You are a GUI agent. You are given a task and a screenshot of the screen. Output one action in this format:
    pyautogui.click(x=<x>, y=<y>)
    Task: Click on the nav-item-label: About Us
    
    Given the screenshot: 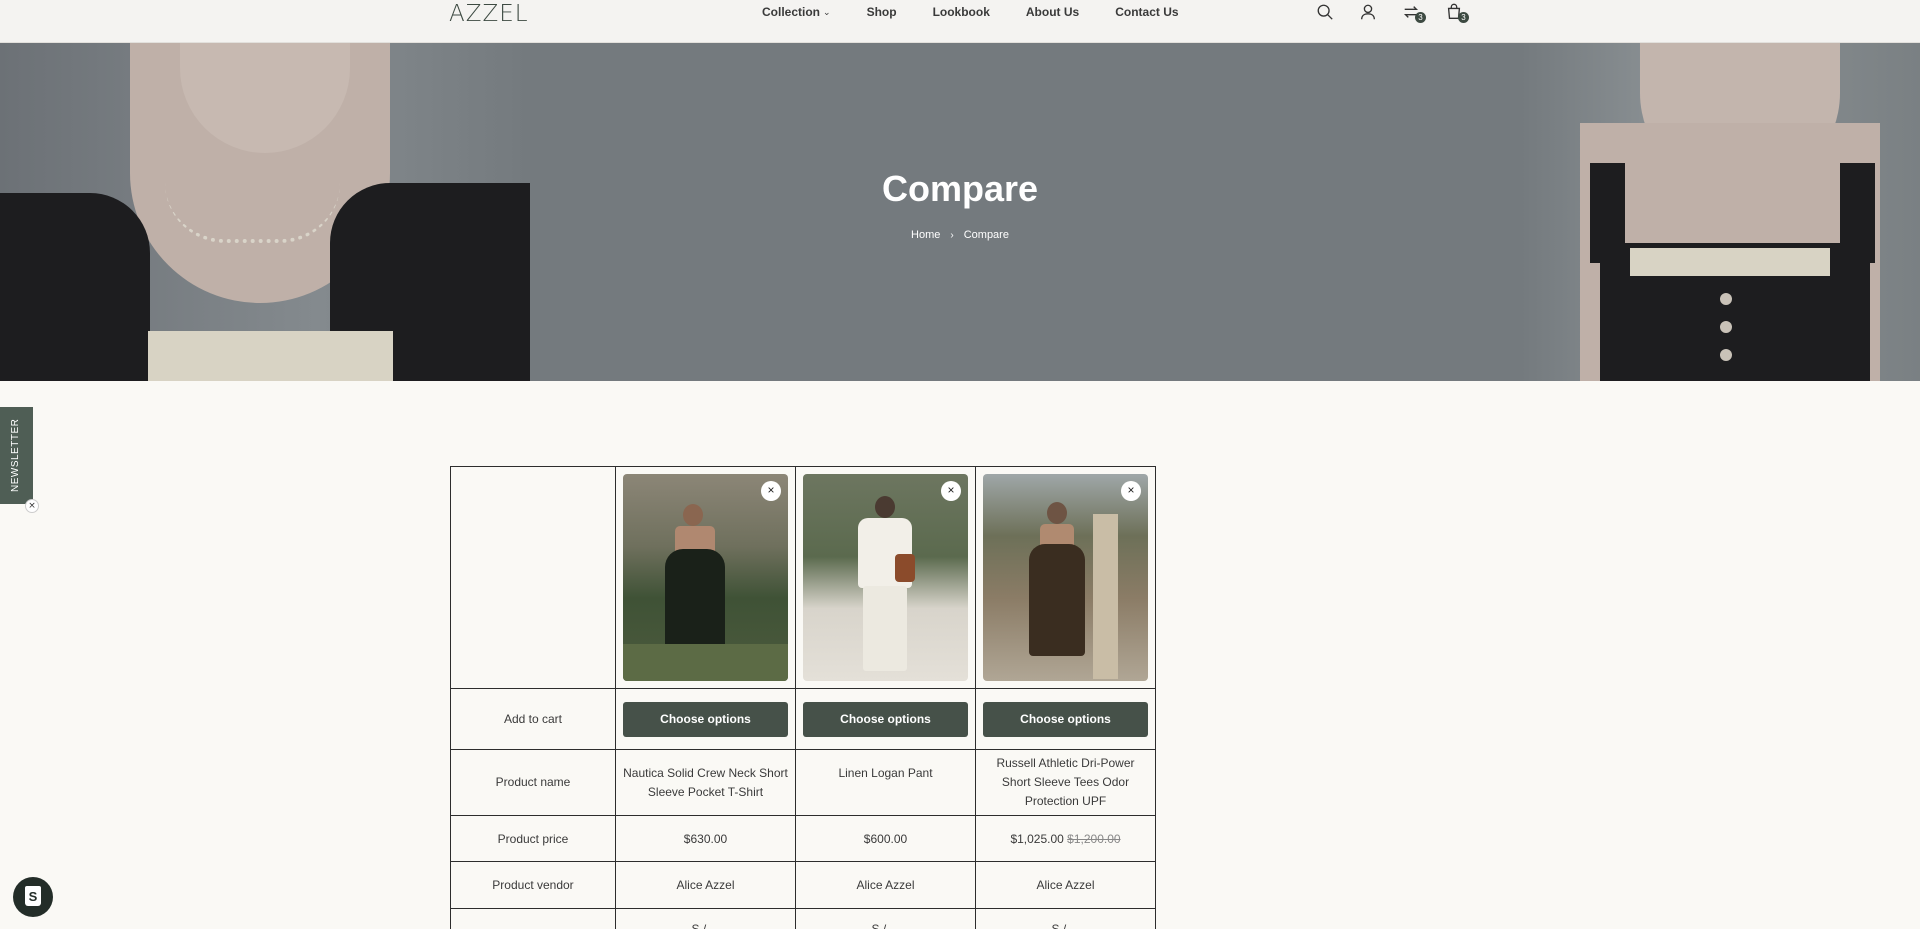 What is the action you would take?
    pyautogui.click(x=1052, y=12)
    